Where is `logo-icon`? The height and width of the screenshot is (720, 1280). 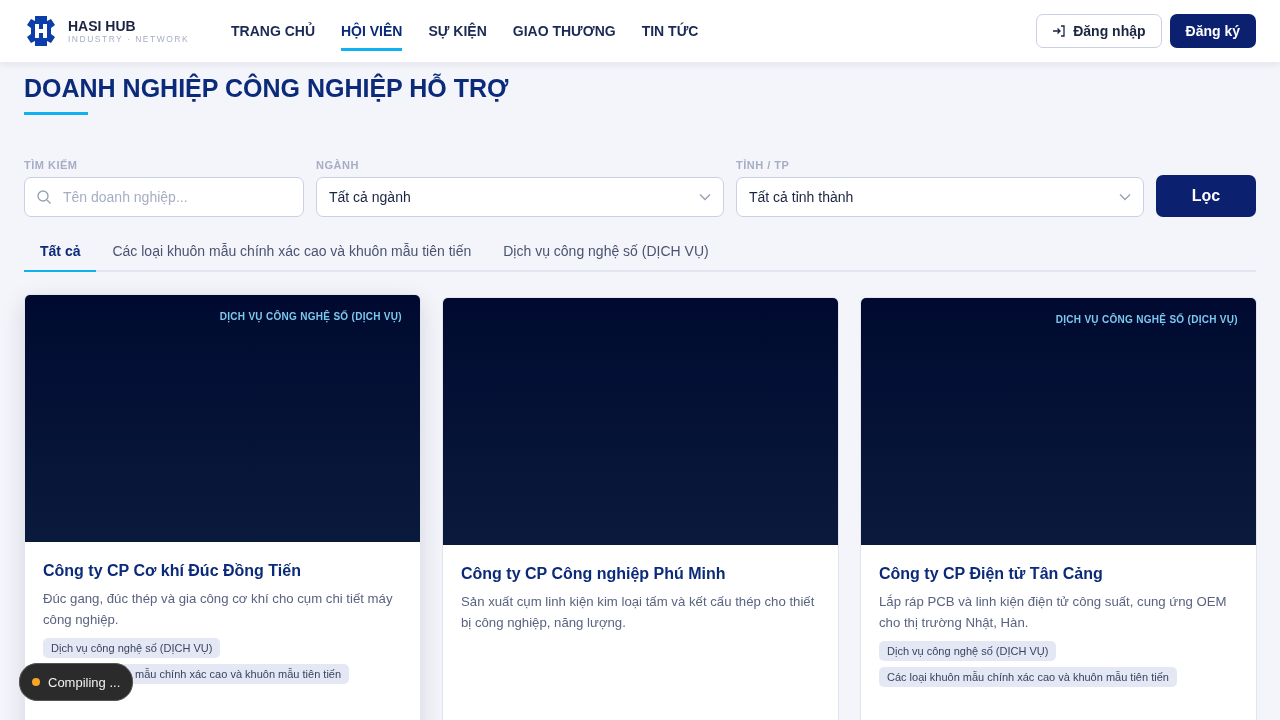
logo-icon is located at coordinates (41, 31).